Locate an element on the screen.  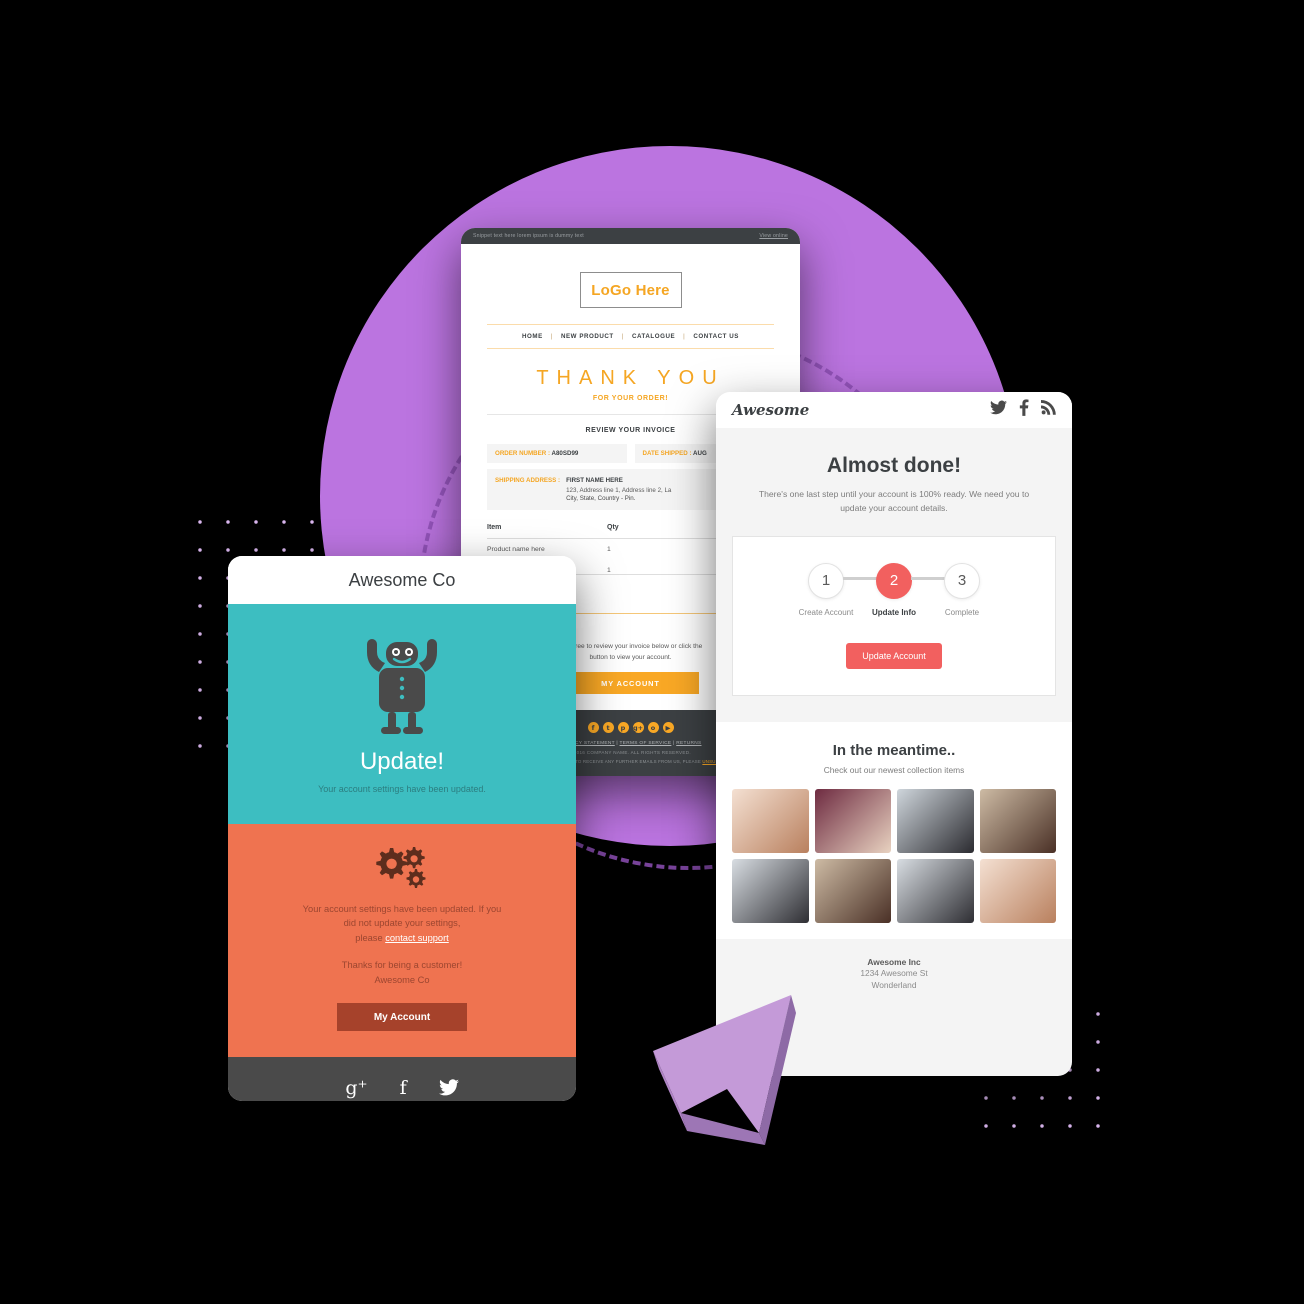
order-number-label: ORDER NUMBER : is located at coordinates (522, 453).